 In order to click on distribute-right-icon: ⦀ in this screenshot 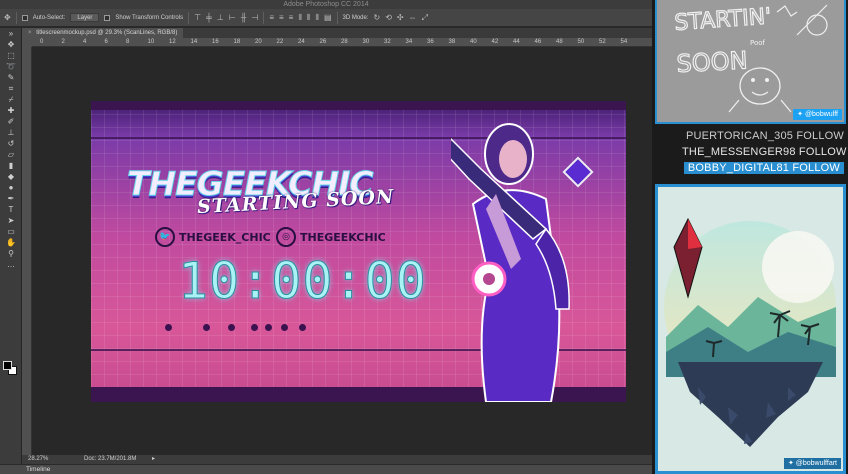, I will do `click(317, 18)`.